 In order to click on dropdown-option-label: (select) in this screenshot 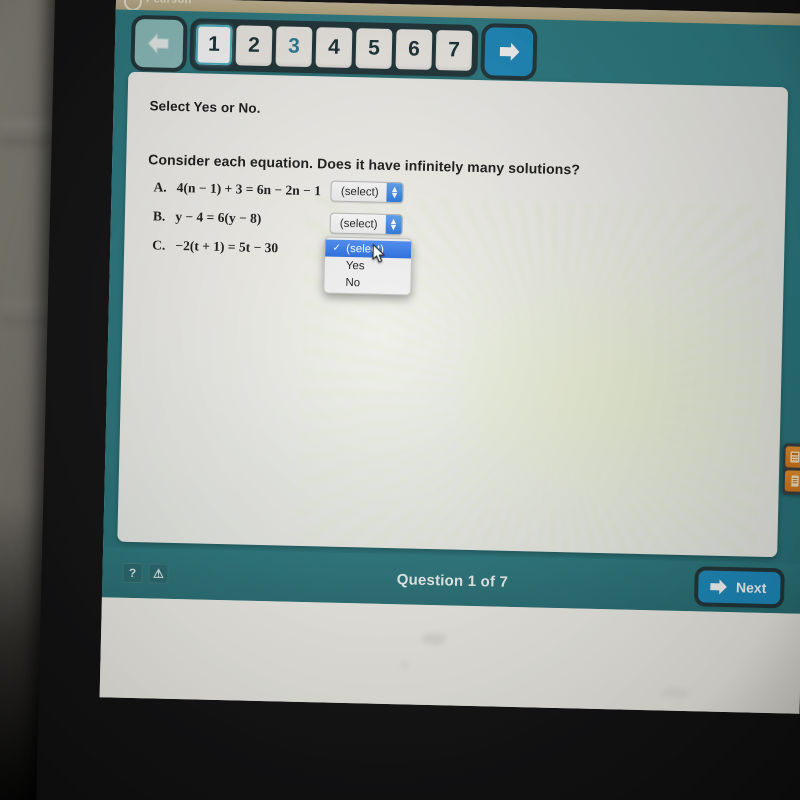, I will do `click(365, 249)`.